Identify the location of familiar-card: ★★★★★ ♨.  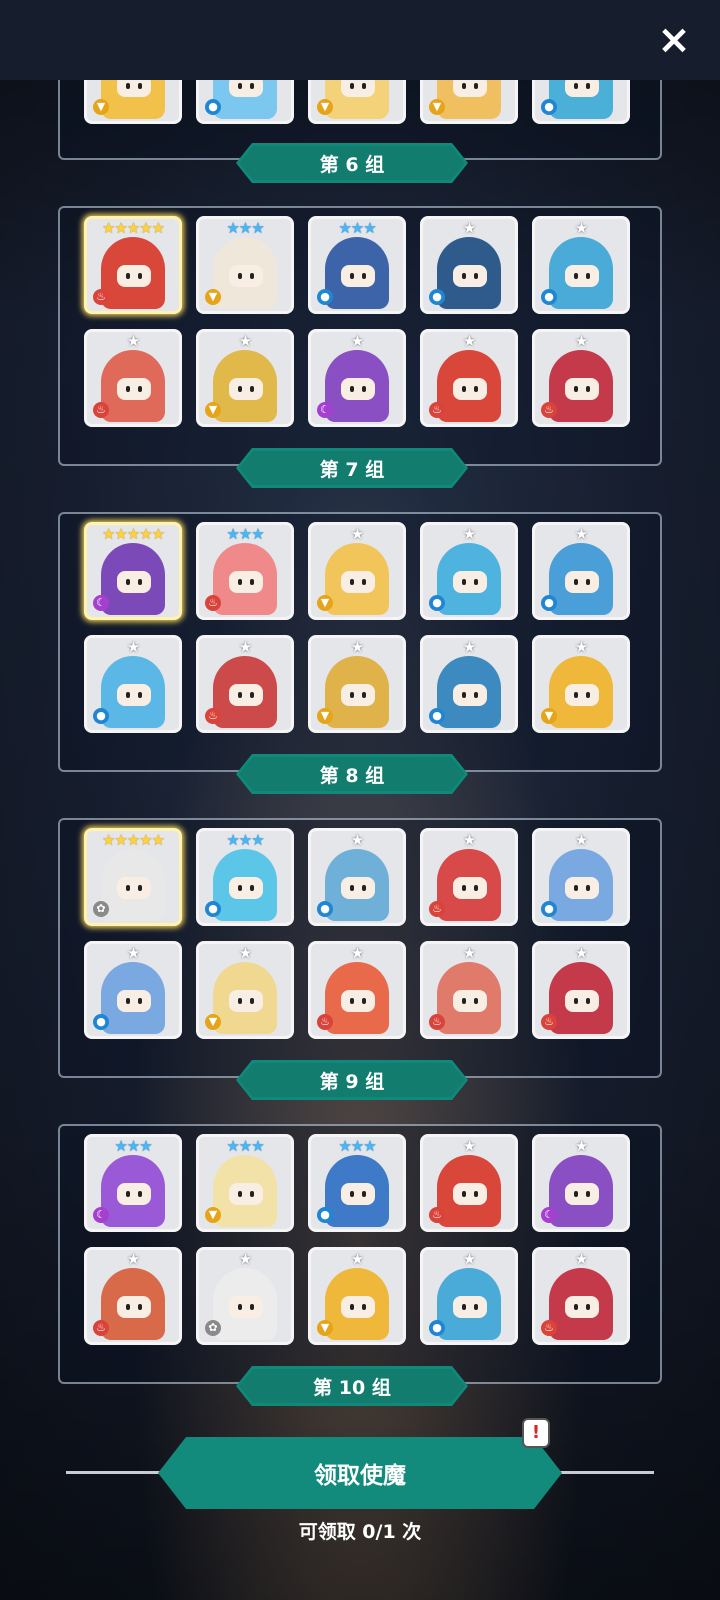
(133, 265).